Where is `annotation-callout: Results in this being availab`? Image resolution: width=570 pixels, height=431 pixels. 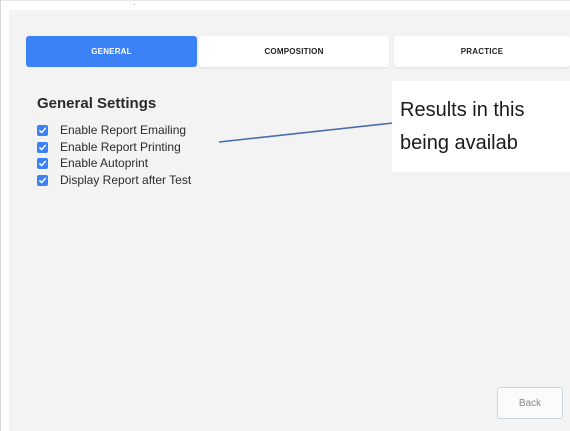
annotation-callout: Results in this being availab is located at coordinates (481, 126).